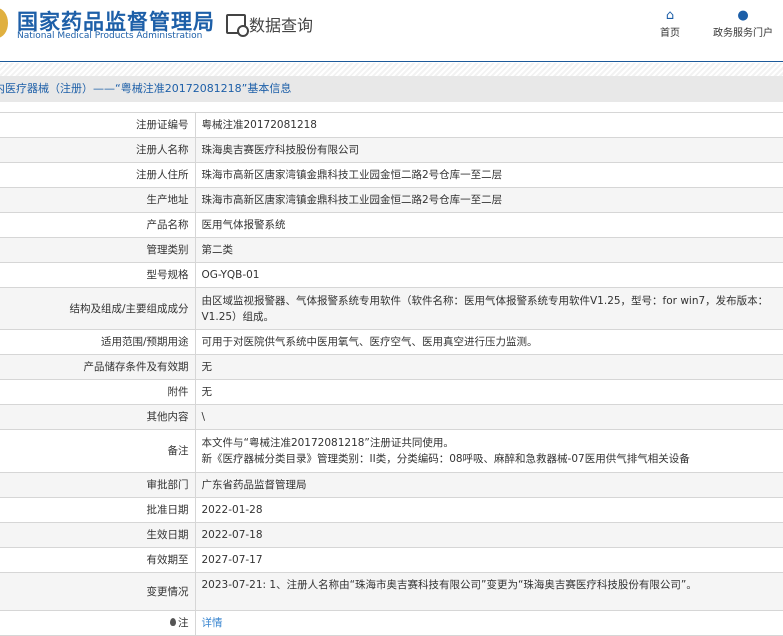  Describe the element at coordinates (489, 560) in the screenshot. I see `field-value: 2027-07-17` at that location.